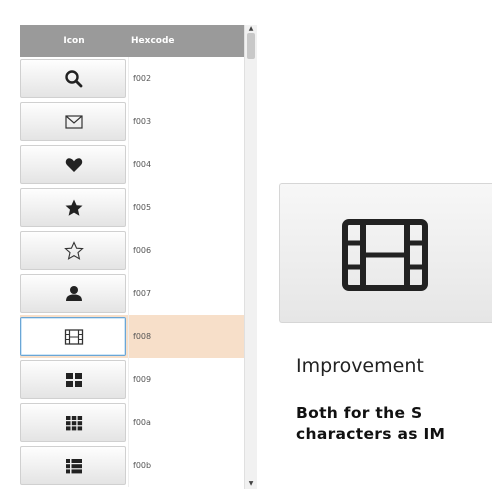 The image size is (492, 489). I want to click on hex-cell: f005, so click(142, 207).